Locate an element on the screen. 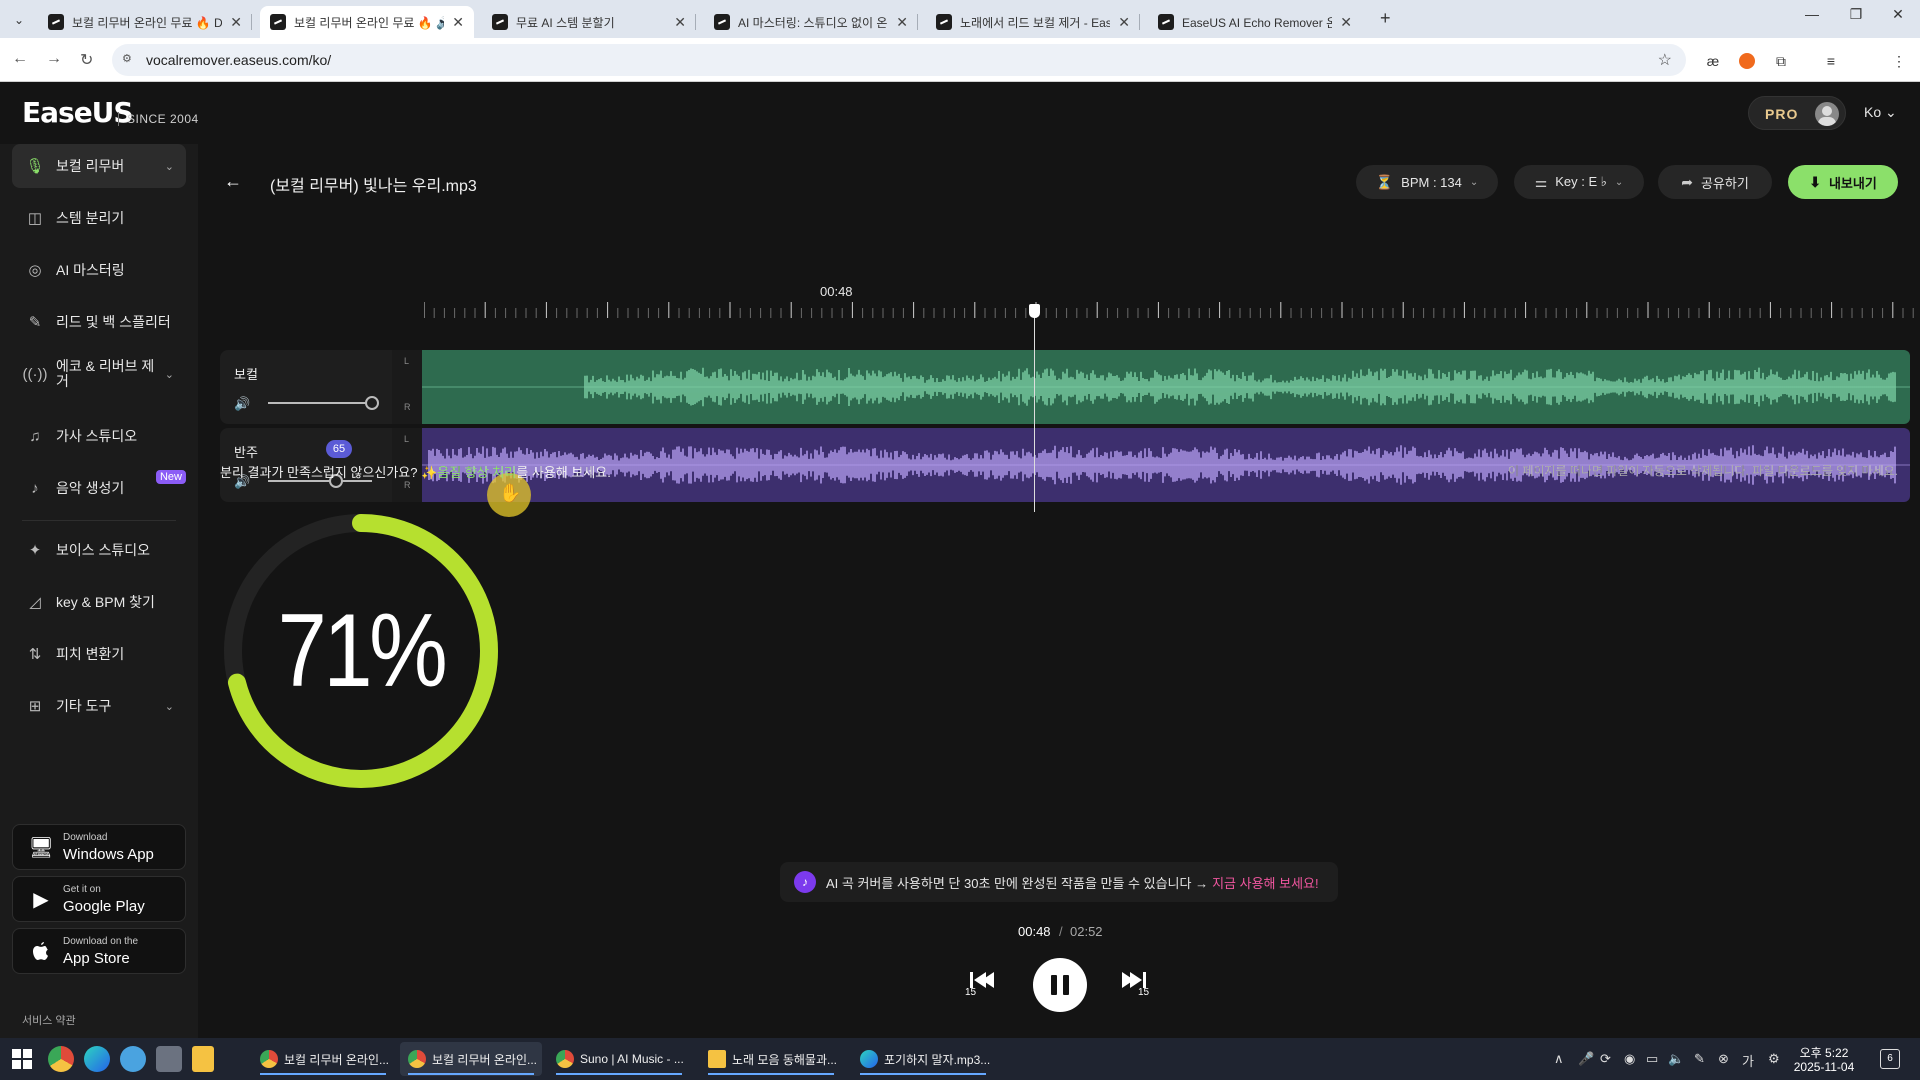  close-circle-icon: ⊗ is located at coordinates (1723, 1059).